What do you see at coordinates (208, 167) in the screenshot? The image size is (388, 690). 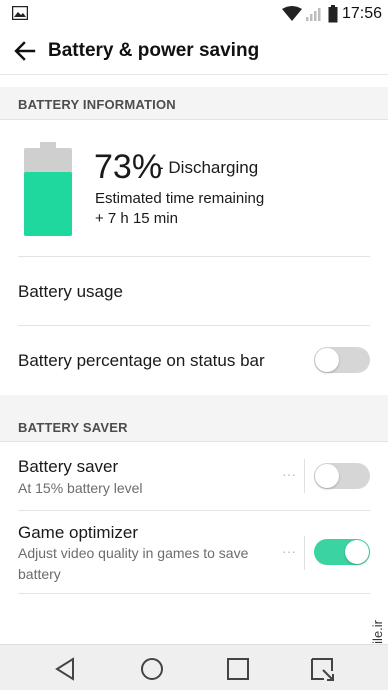 I see `battery-status: - Discharging` at bounding box center [208, 167].